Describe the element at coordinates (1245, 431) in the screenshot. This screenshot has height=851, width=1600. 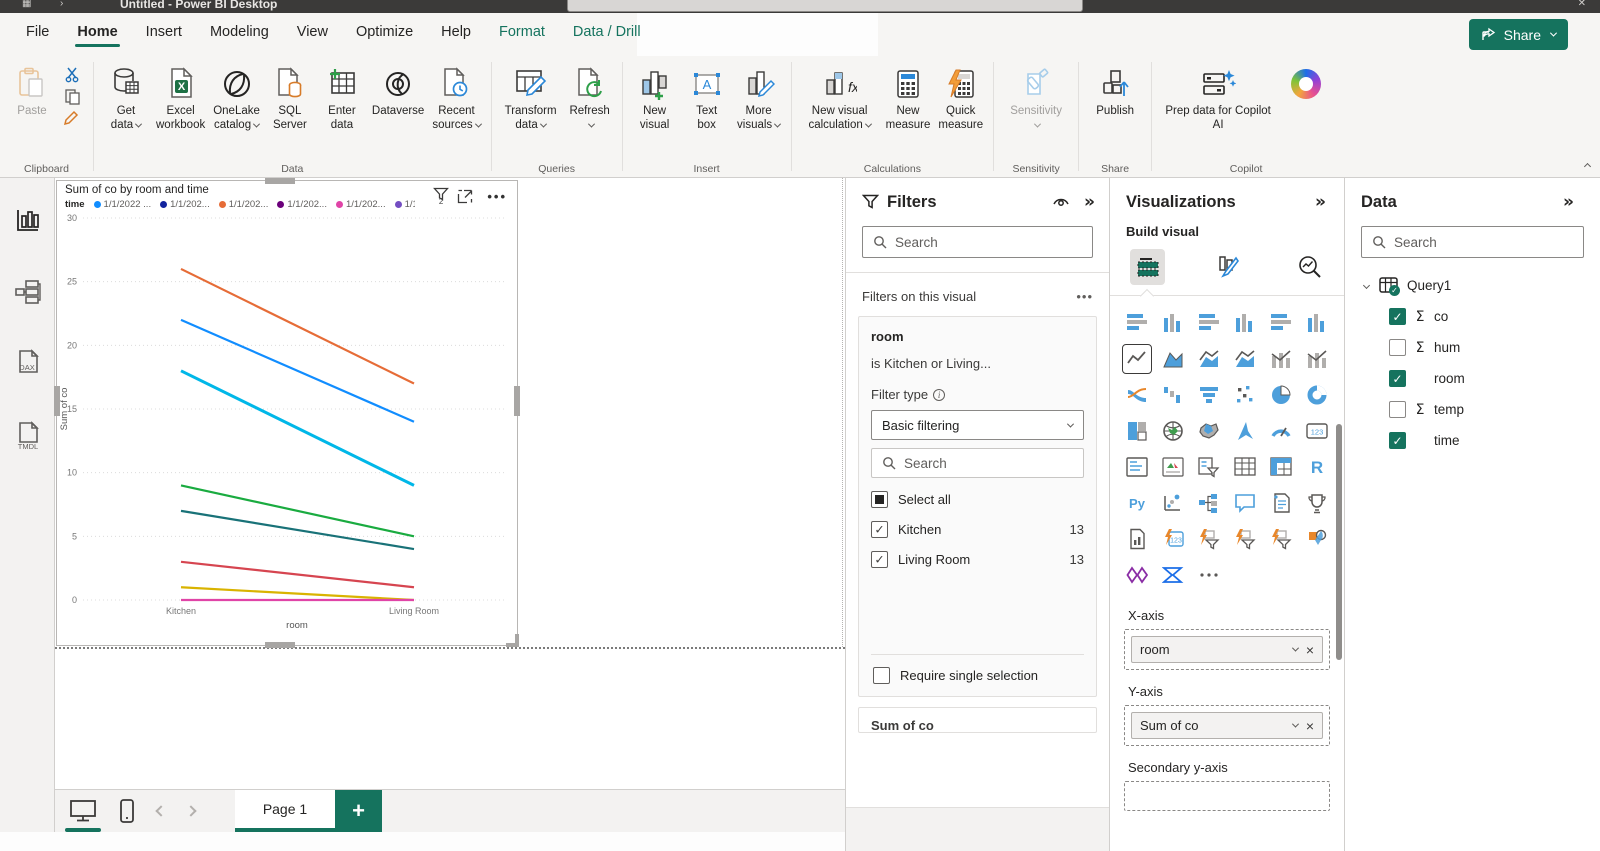
I see `azure-map-icon` at that location.